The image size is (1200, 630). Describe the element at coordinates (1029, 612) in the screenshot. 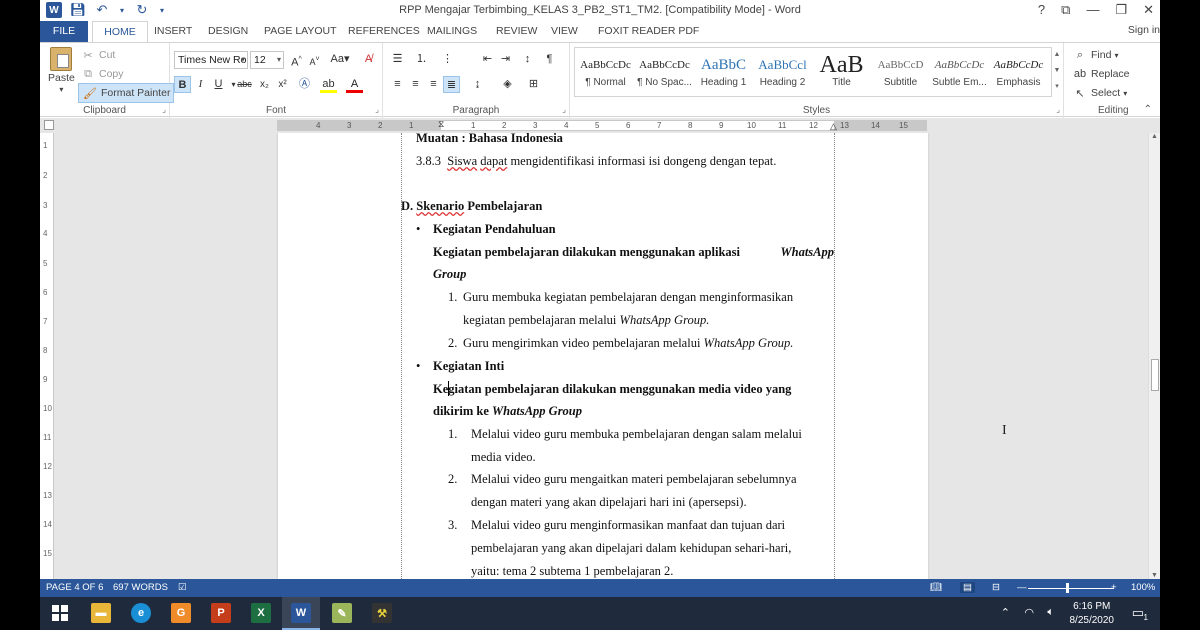

I see `wifi-icon: ◠` at that location.